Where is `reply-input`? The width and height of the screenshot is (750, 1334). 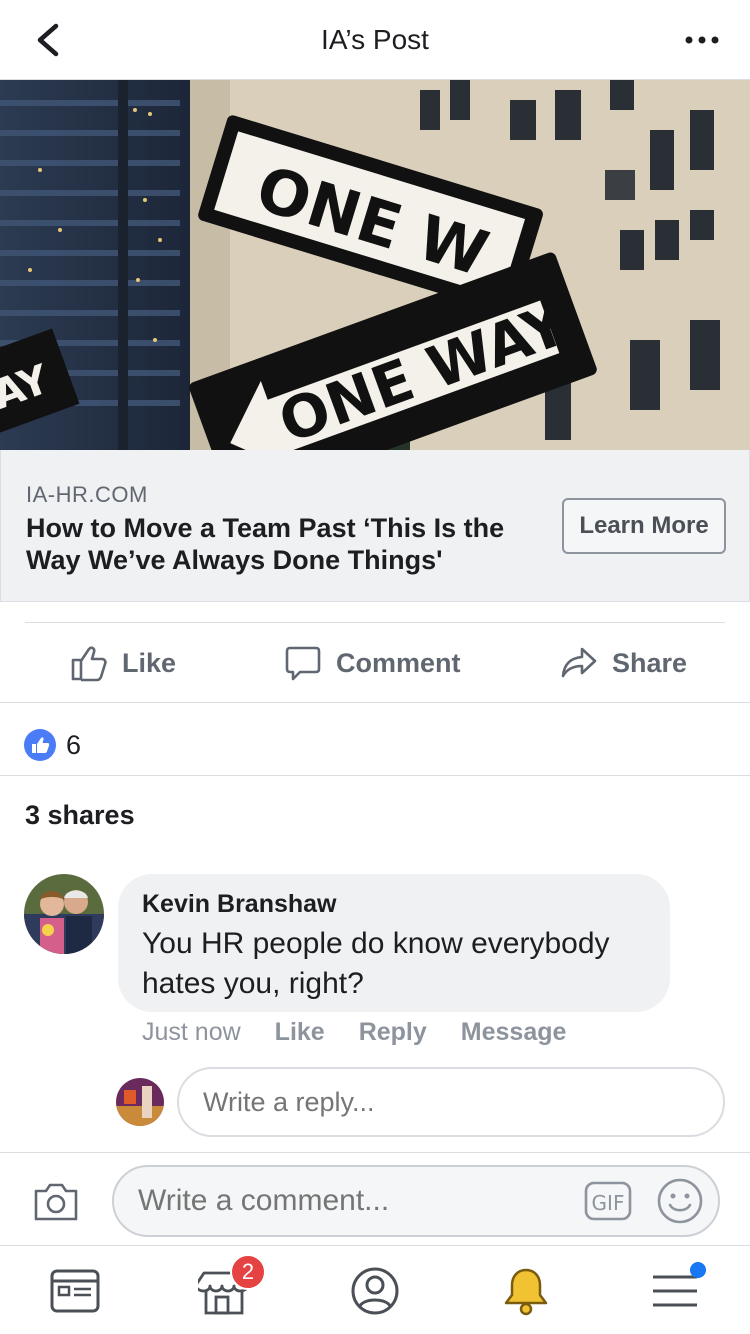
reply-input is located at coordinates (451, 1102).